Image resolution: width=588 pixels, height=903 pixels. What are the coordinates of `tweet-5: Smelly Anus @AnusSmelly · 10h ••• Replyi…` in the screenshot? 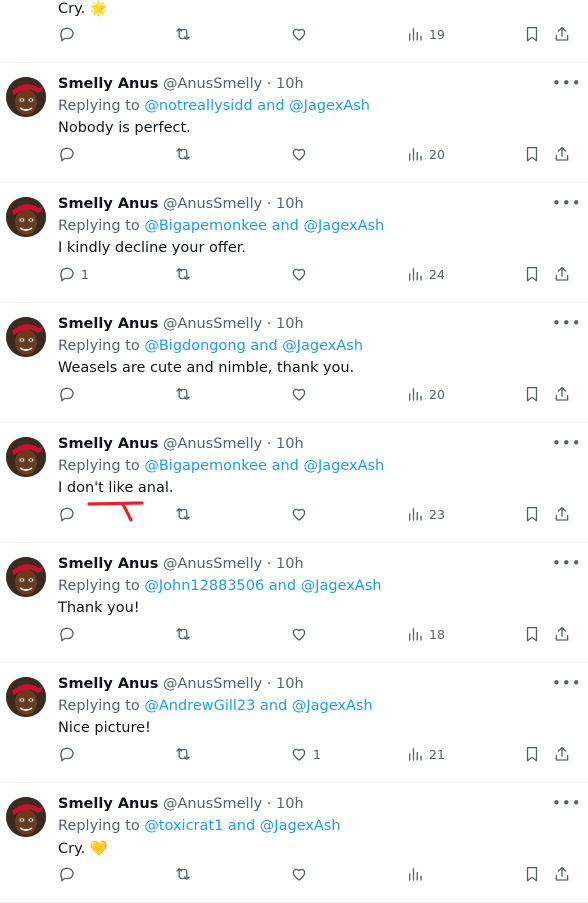 It's located at (294, 603).